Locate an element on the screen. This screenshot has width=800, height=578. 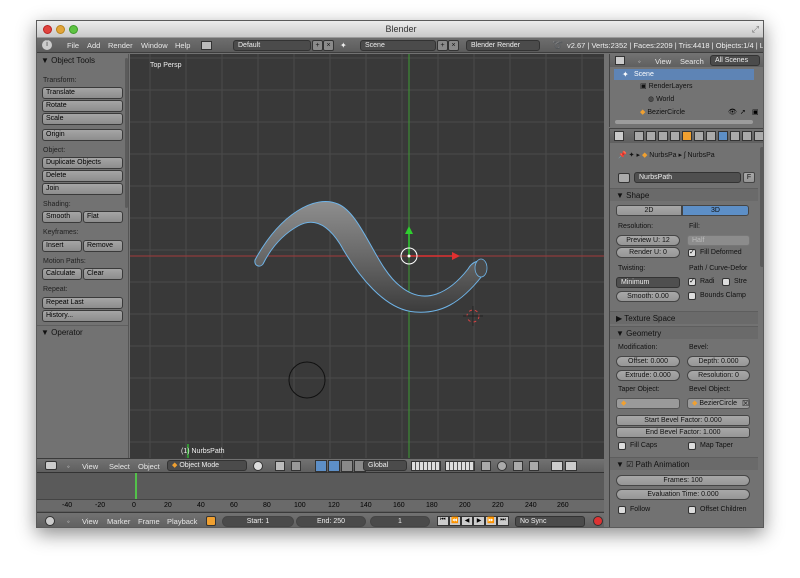
scene-icon: ✦ is located at coordinates (343, 45).